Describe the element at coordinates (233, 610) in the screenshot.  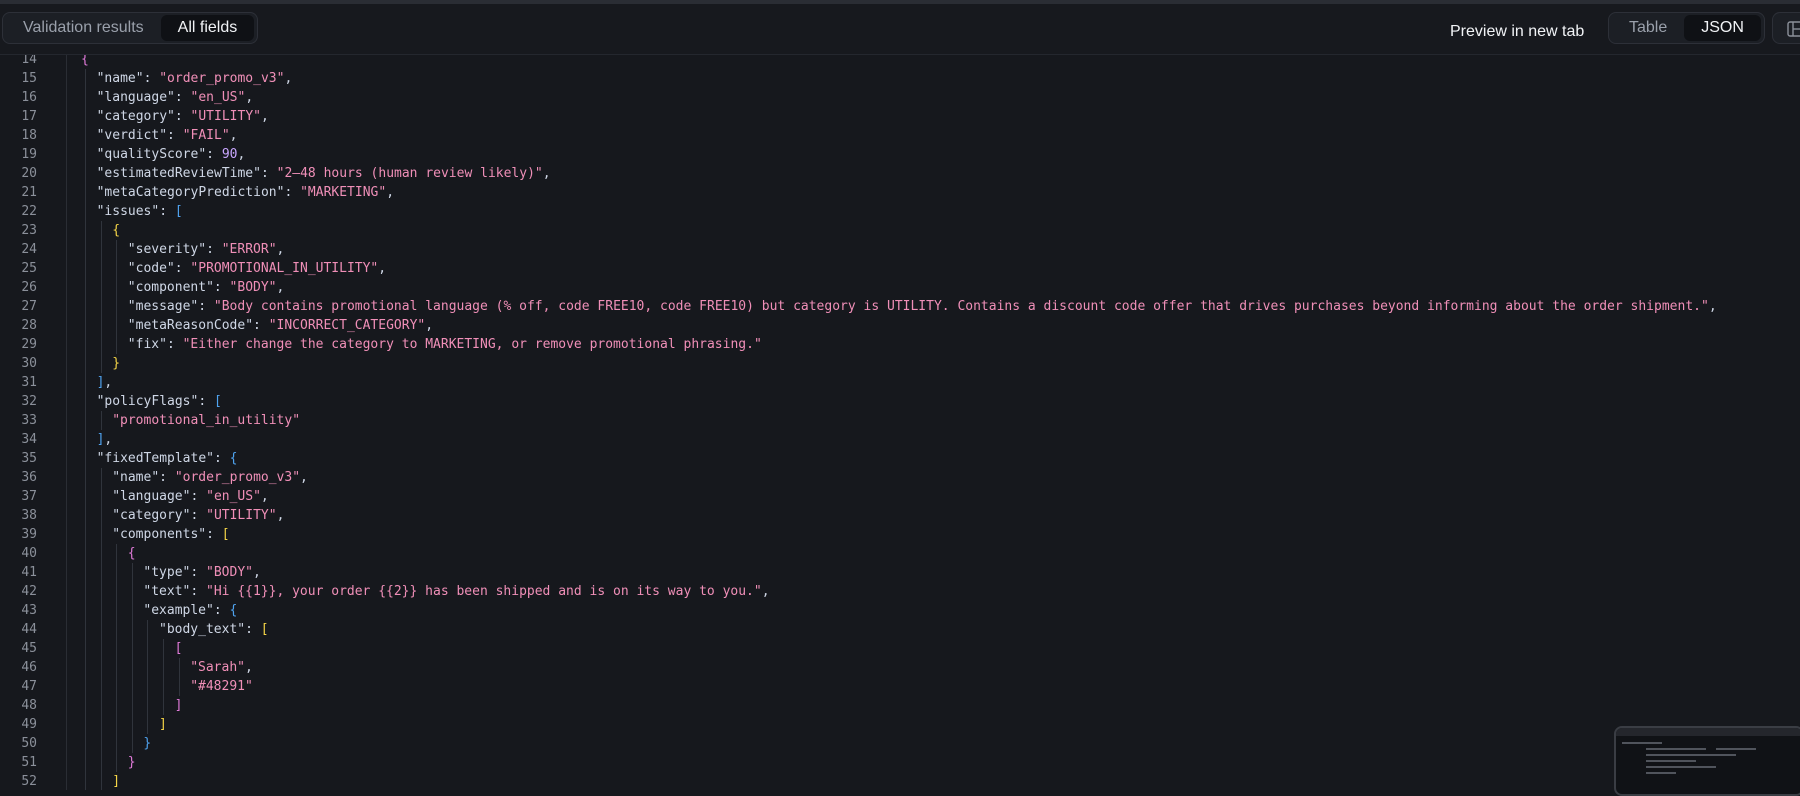
I see `code-token: {` at that location.